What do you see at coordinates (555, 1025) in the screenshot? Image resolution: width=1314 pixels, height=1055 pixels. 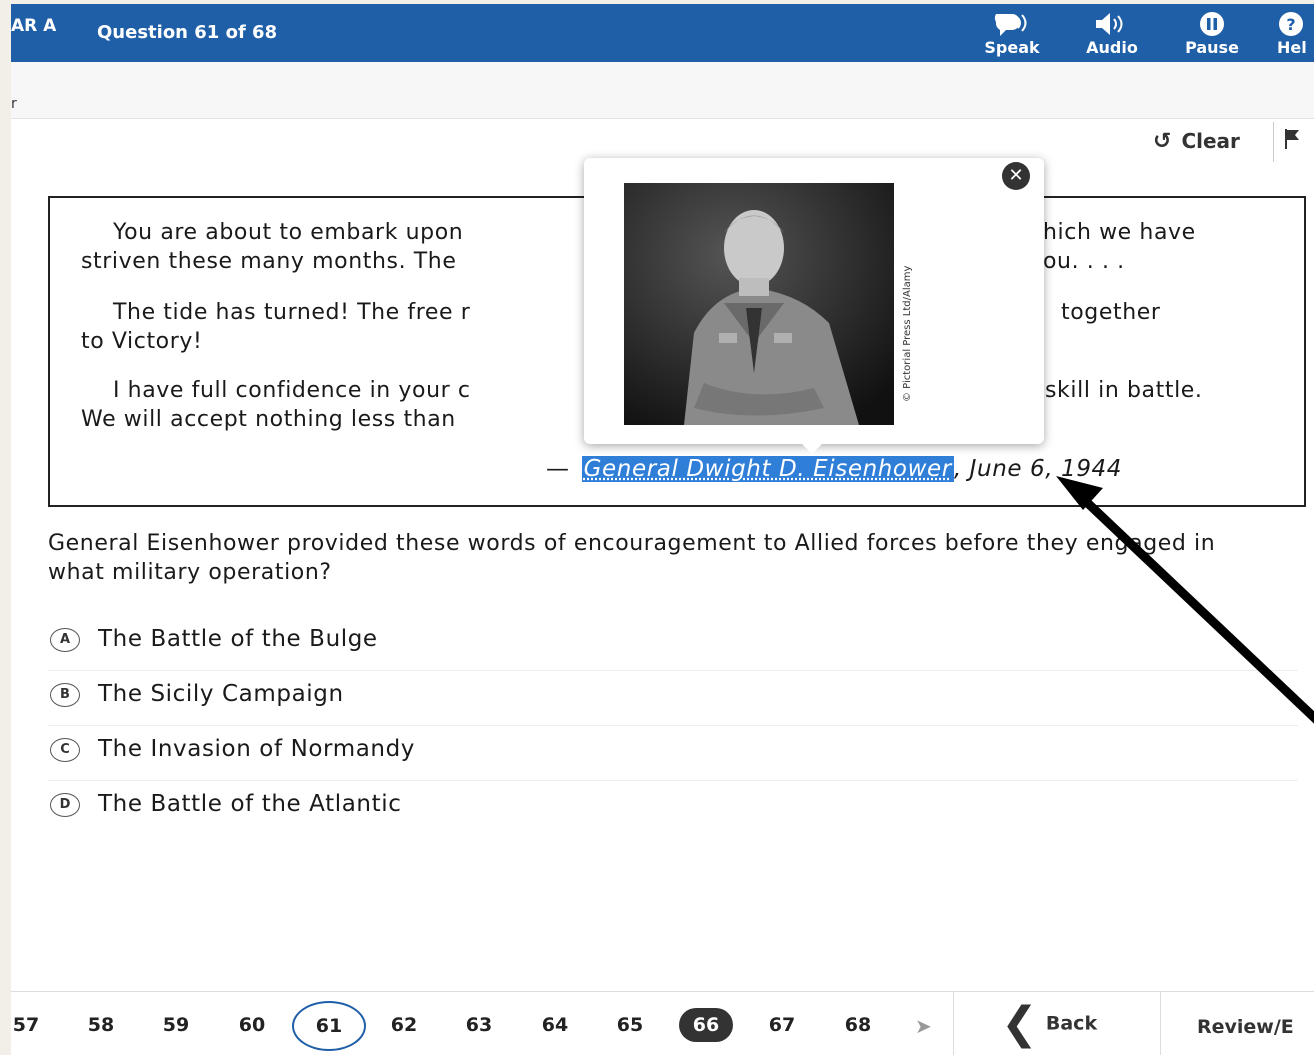 I see `nav-question-64: 64` at bounding box center [555, 1025].